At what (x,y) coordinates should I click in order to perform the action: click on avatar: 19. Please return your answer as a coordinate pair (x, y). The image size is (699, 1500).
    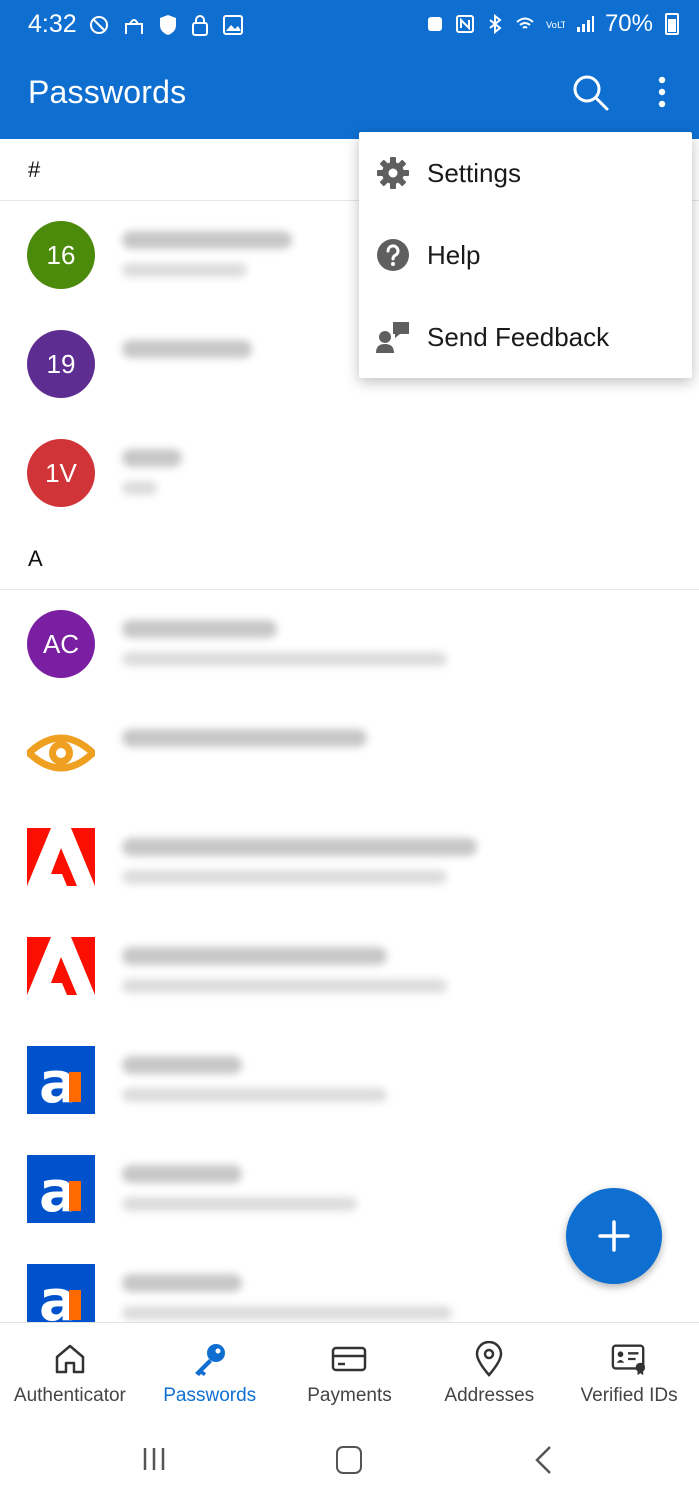
    Looking at the image, I should click on (61, 364).